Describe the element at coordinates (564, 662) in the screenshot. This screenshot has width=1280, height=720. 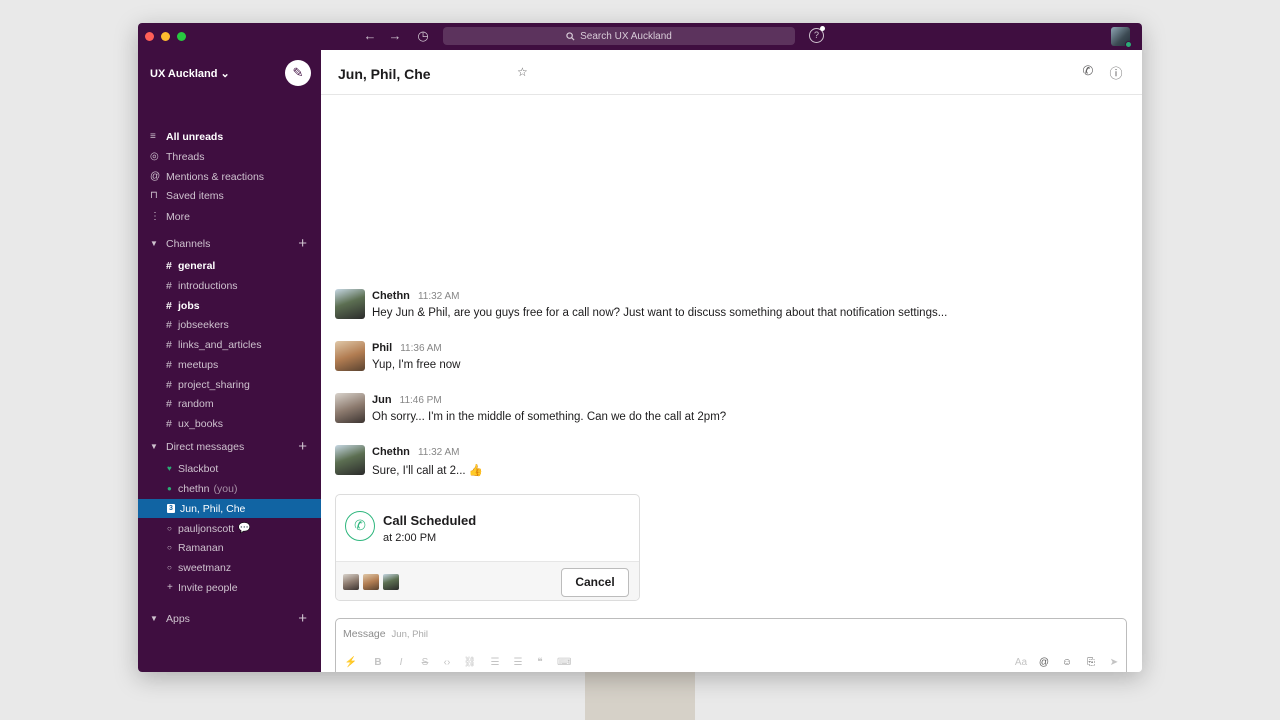
I see `code-block-icon: ⌨` at that location.